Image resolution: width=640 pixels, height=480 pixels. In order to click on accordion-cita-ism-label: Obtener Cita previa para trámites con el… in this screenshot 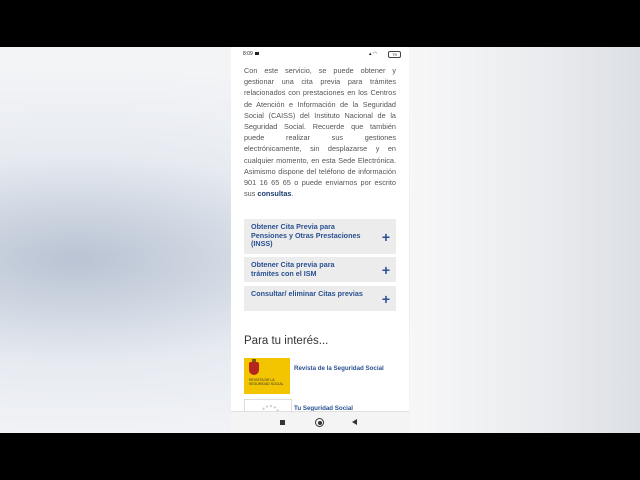, I will do `click(293, 269)`.